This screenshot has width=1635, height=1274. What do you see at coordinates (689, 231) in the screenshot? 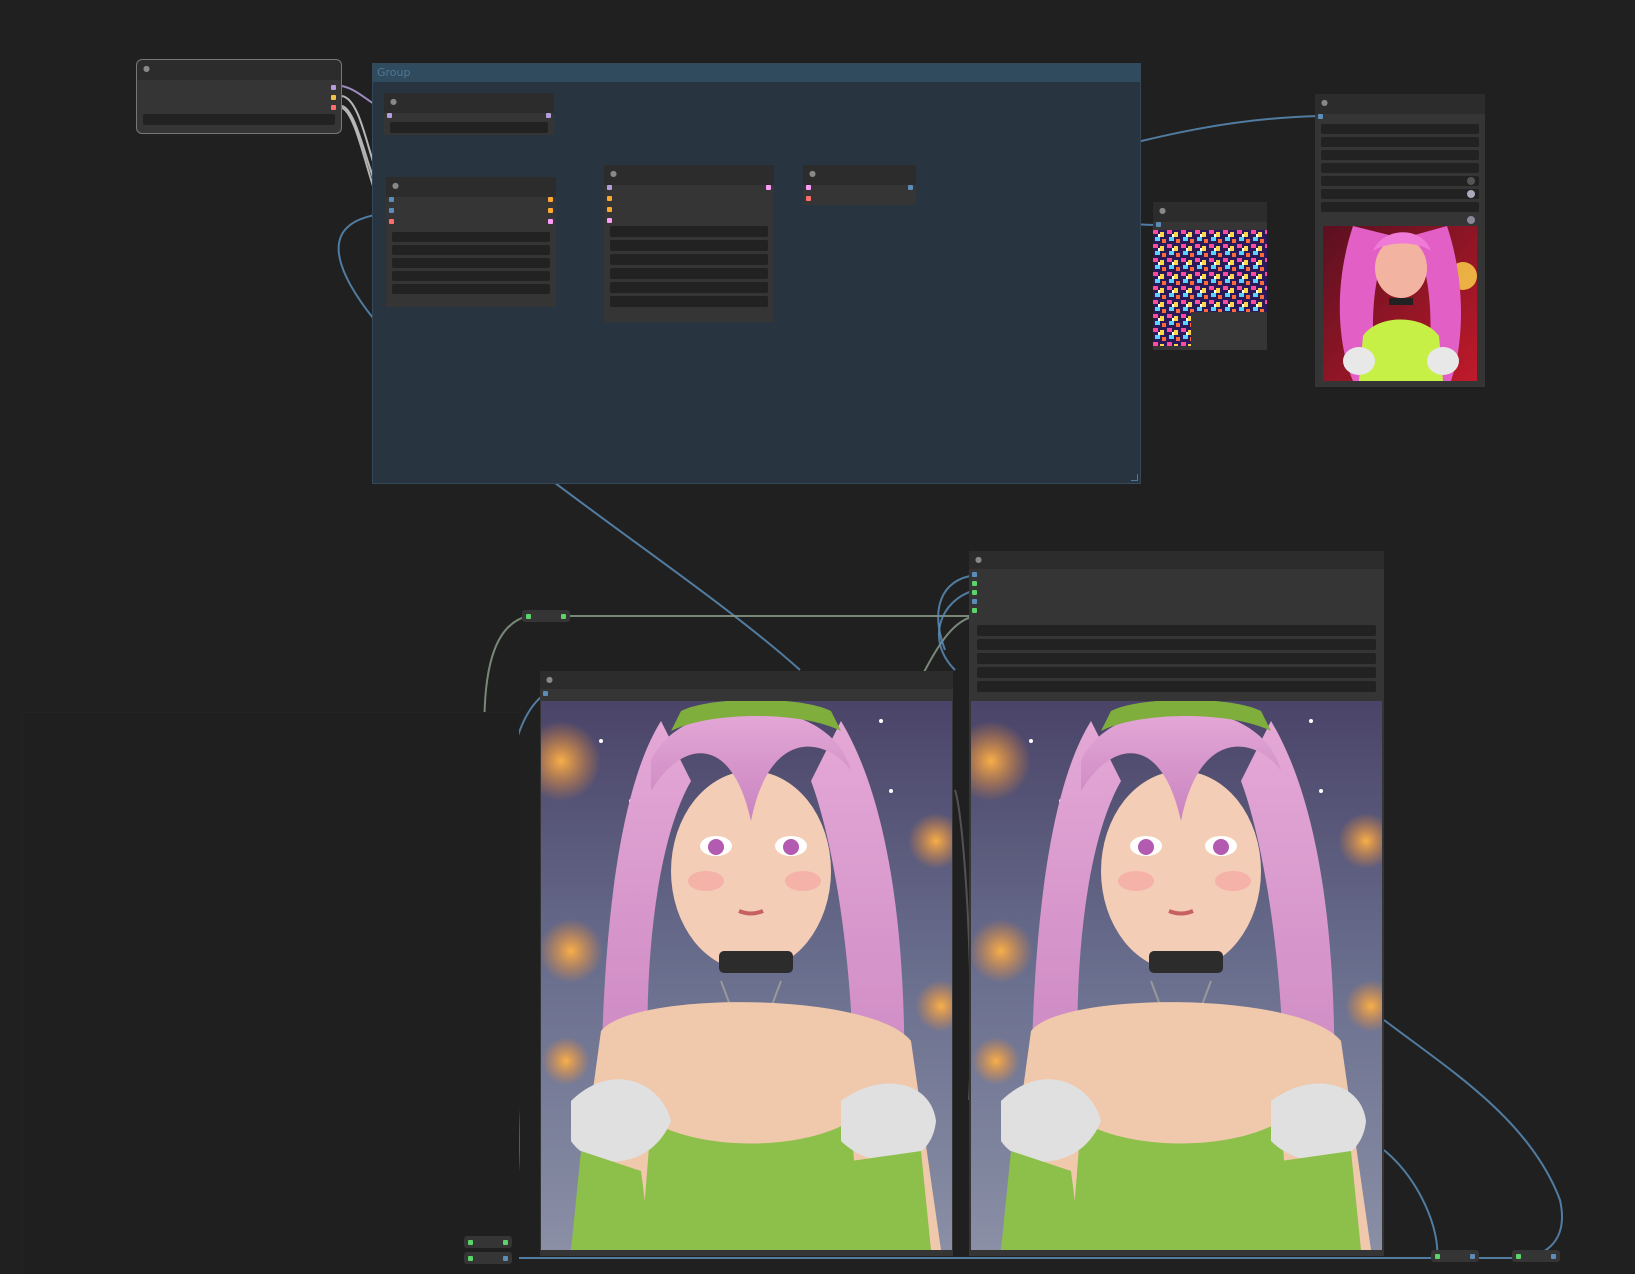
I see `seed-widget` at bounding box center [689, 231].